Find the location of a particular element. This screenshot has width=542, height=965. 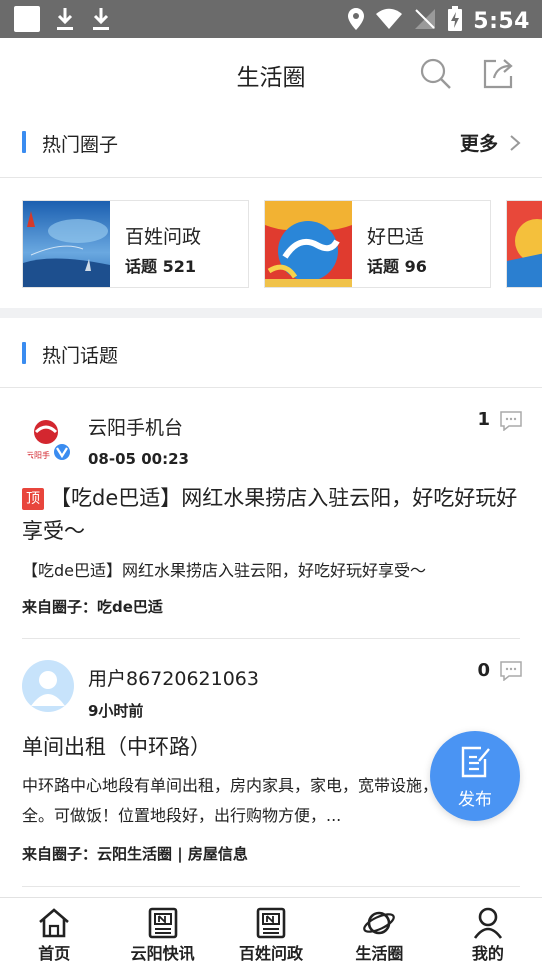

search-icon is located at coordinates (436, 74).